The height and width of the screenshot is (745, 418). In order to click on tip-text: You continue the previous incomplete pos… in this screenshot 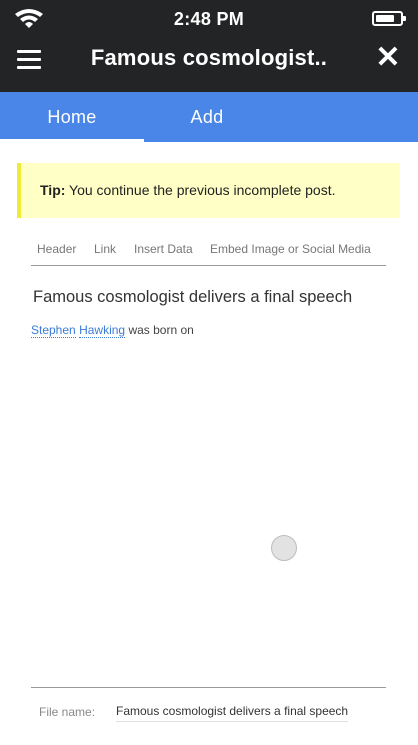, I will do `click(200, 190)`.